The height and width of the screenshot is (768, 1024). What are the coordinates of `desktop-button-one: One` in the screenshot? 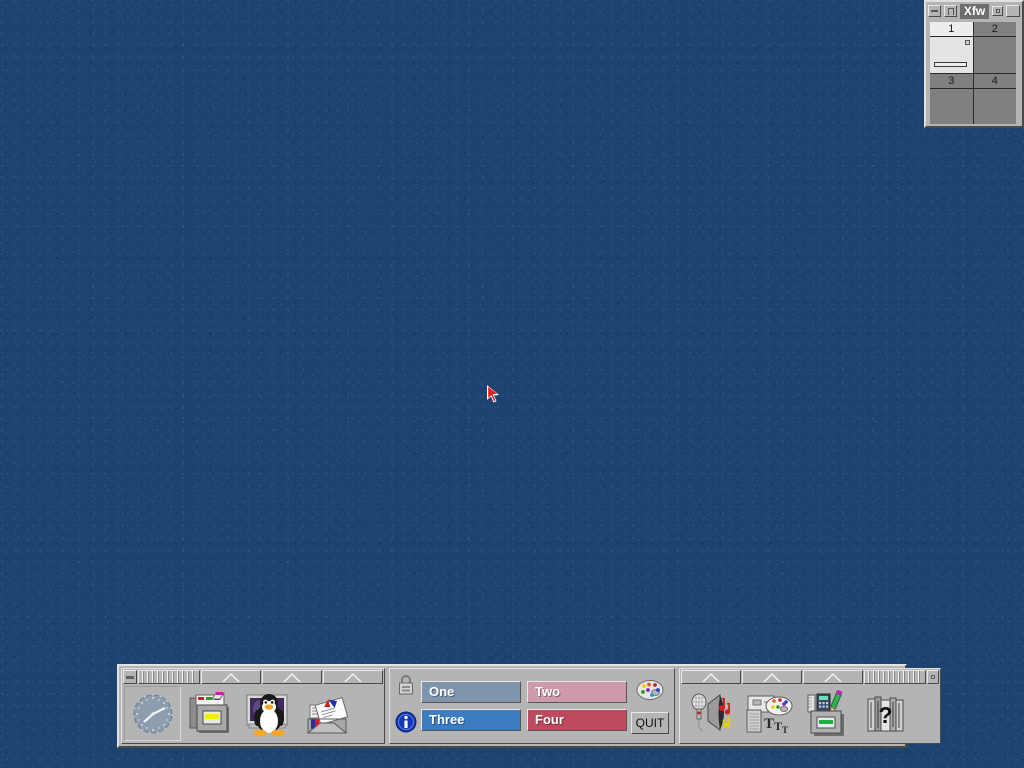 It's located at (471, 692).